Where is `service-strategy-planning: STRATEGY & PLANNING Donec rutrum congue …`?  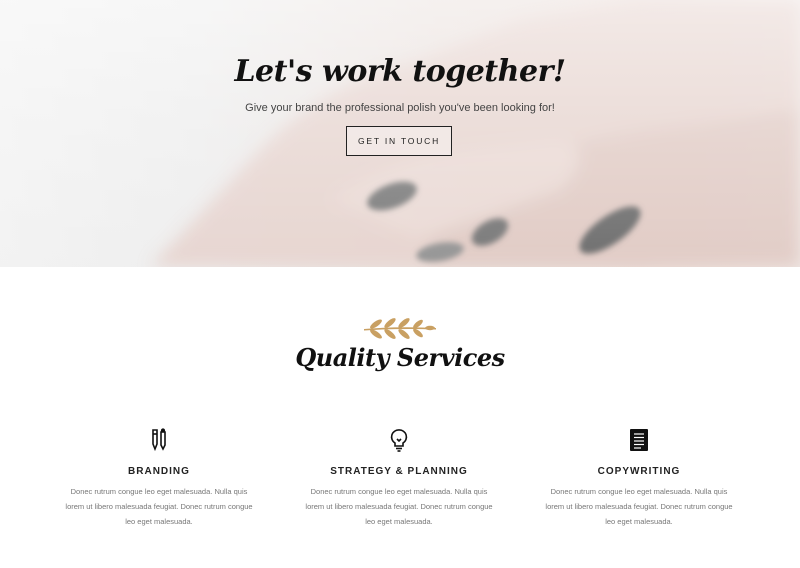
service-strategy-planning: STRATEGY & PLANNING Donec rutrum congue … is located at coordinates (399, 477).